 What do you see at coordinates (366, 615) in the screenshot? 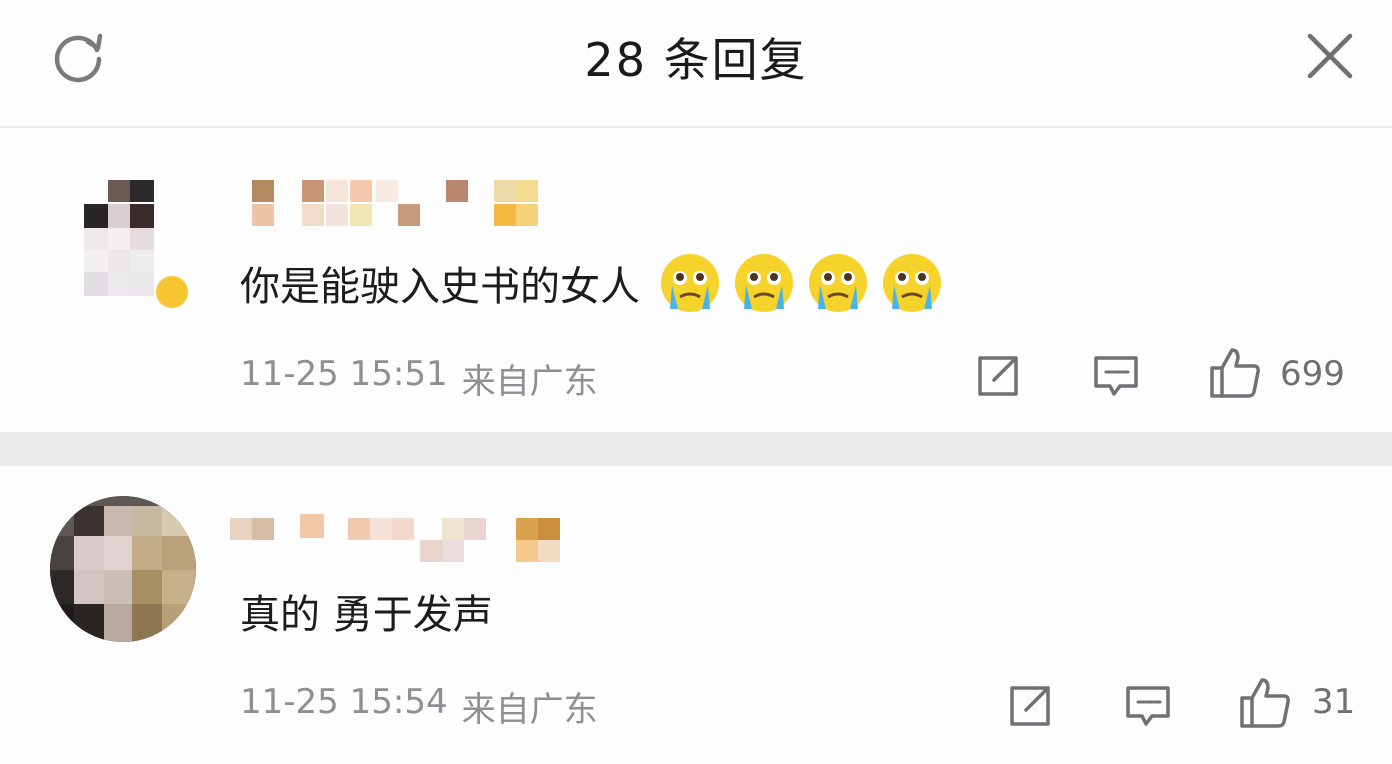
I see `comment-text: 真的 勇于发声` at bounding box center [366, 615].